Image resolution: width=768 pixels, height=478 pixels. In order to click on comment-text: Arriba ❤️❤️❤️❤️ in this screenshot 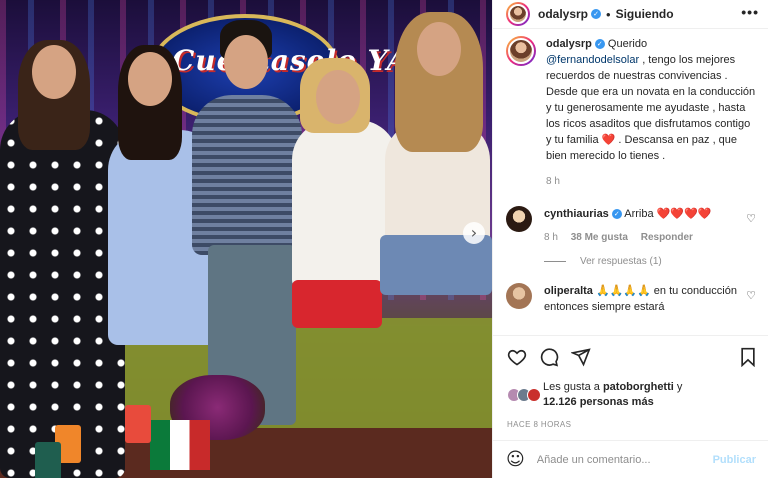, I will do `click(668, 214)`.